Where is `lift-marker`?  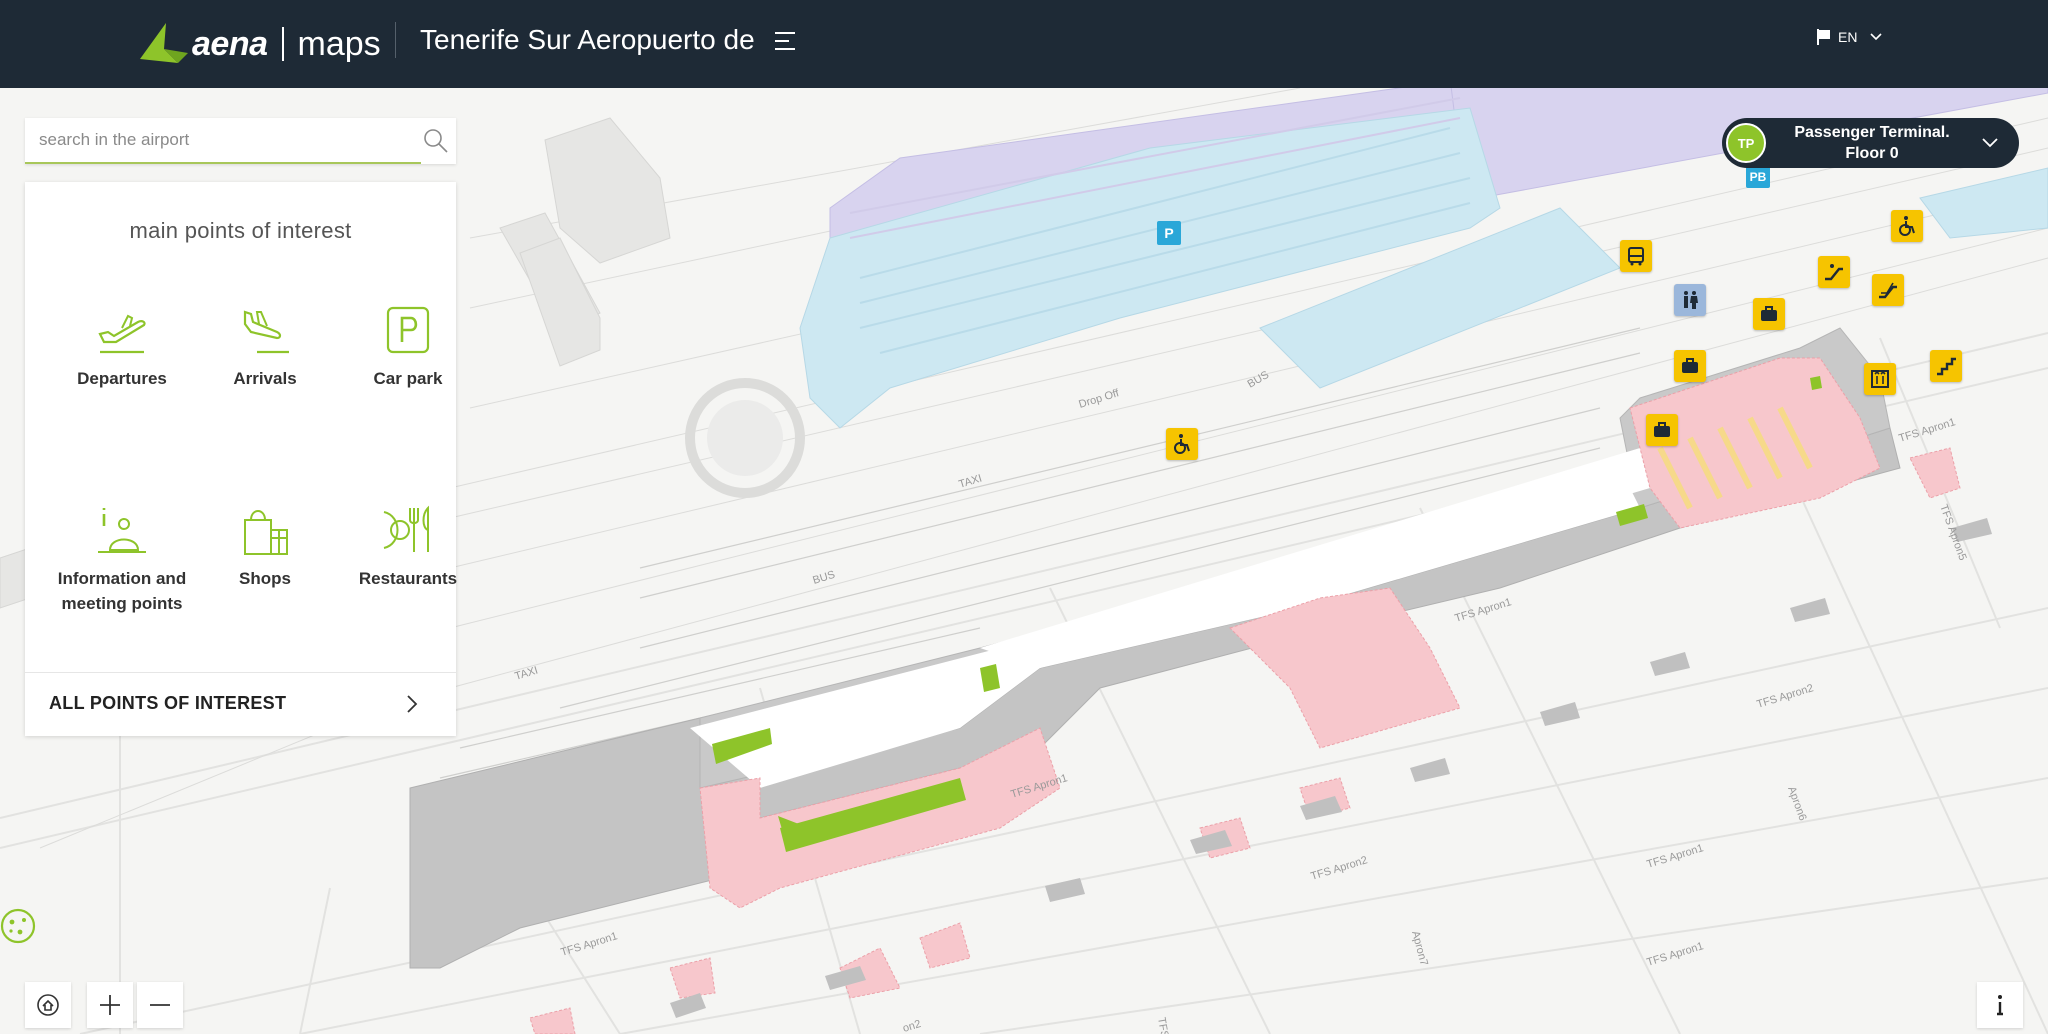 lift-marker is located at coordinates (1880, 379).